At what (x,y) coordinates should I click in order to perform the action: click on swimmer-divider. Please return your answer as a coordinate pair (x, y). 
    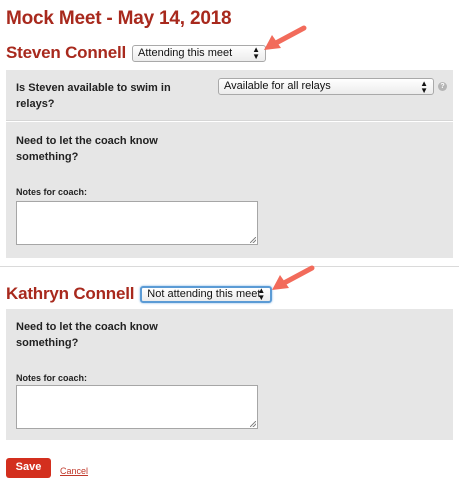
    Looking at the image, I should click on (229, 266).